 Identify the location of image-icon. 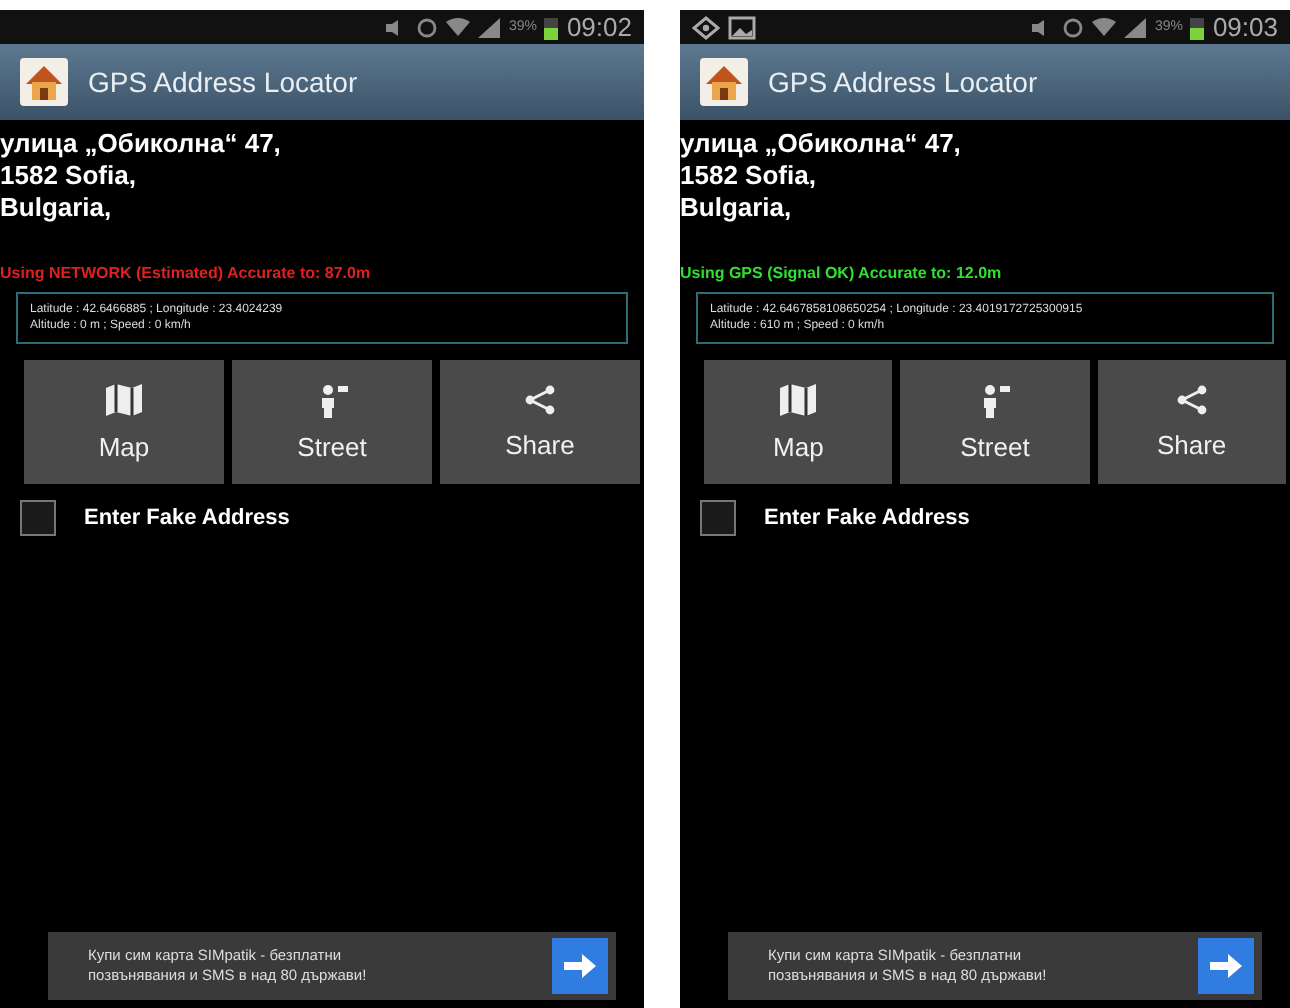
(742, 27).